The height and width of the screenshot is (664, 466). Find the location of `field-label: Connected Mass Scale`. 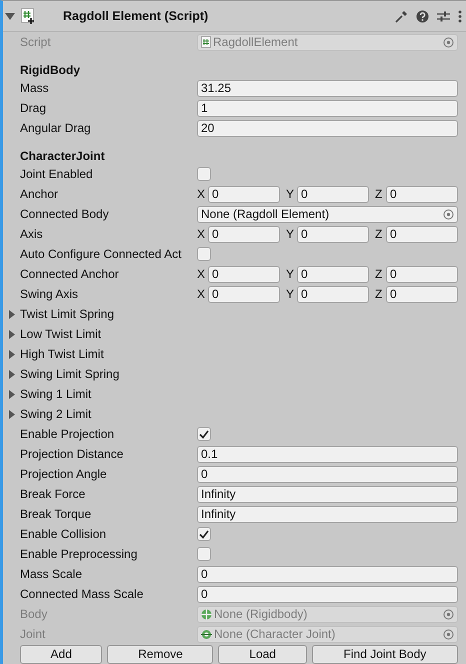

field-label: Connected Mass Scale is located at coordinates (82, 594).